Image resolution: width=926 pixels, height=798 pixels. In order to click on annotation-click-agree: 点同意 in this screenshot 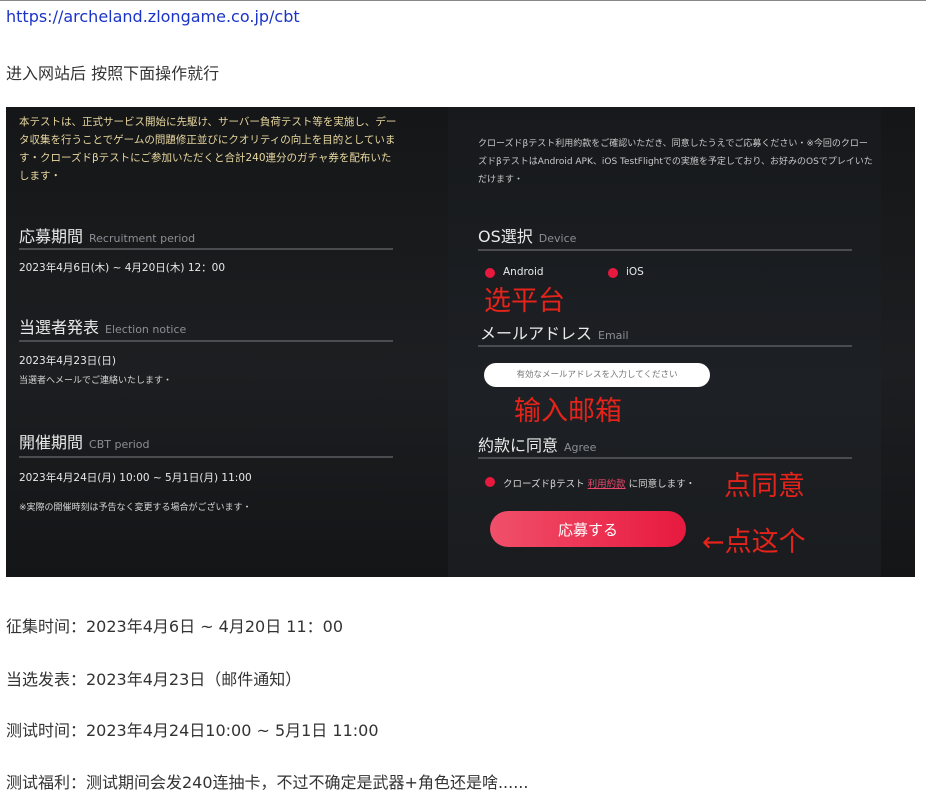, I will do `click(764, 486)`.